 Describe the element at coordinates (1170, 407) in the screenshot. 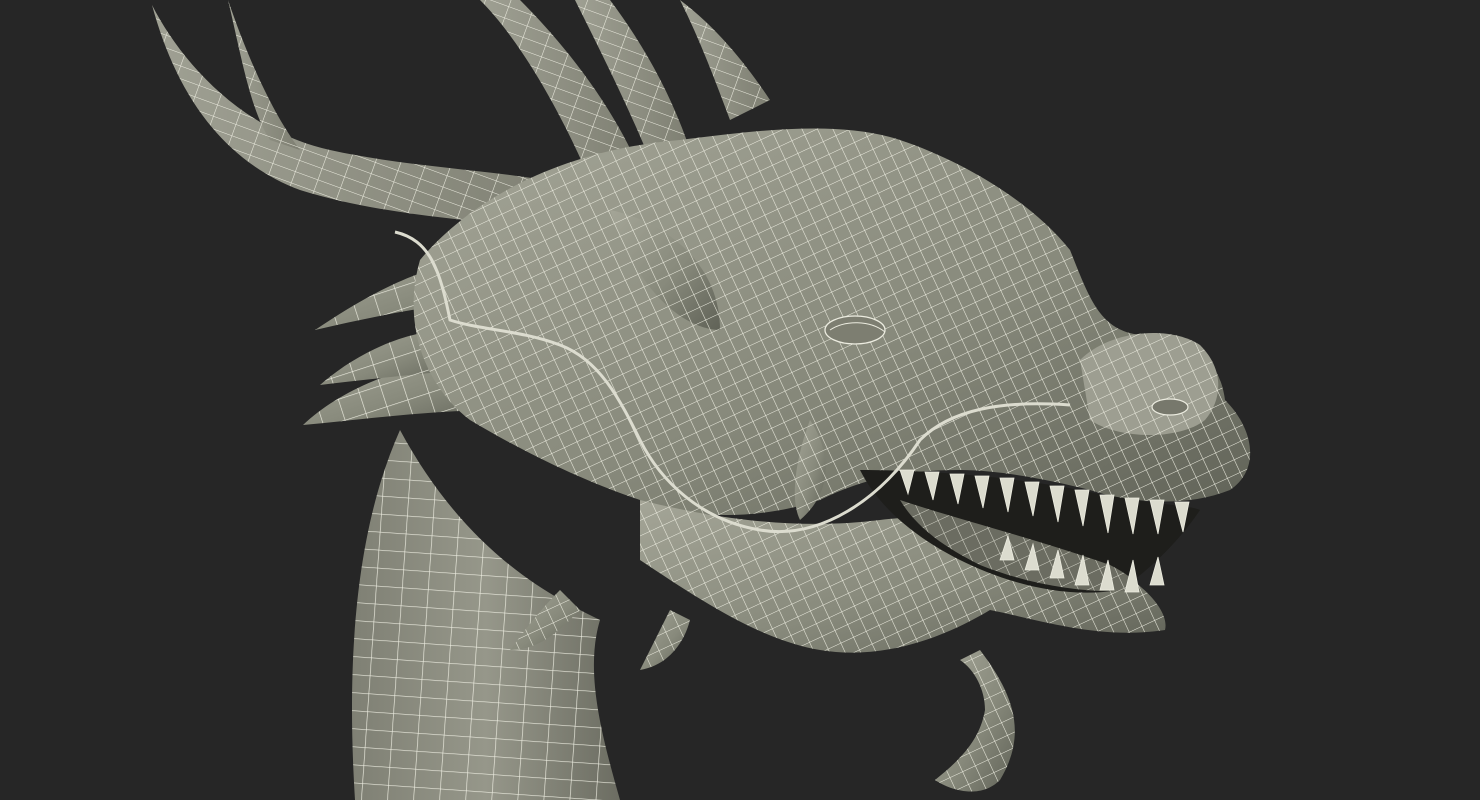

I see `nostril` at that location.